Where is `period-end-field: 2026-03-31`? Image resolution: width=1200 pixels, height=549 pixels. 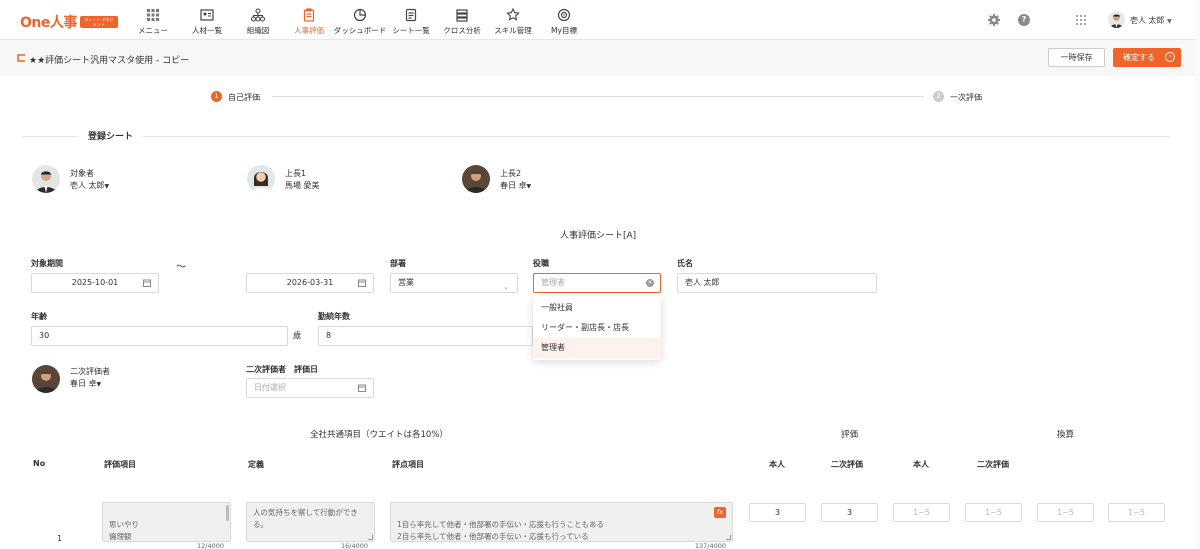
period-end-field: 2026-03-31 is located at coordinates (310, 283).